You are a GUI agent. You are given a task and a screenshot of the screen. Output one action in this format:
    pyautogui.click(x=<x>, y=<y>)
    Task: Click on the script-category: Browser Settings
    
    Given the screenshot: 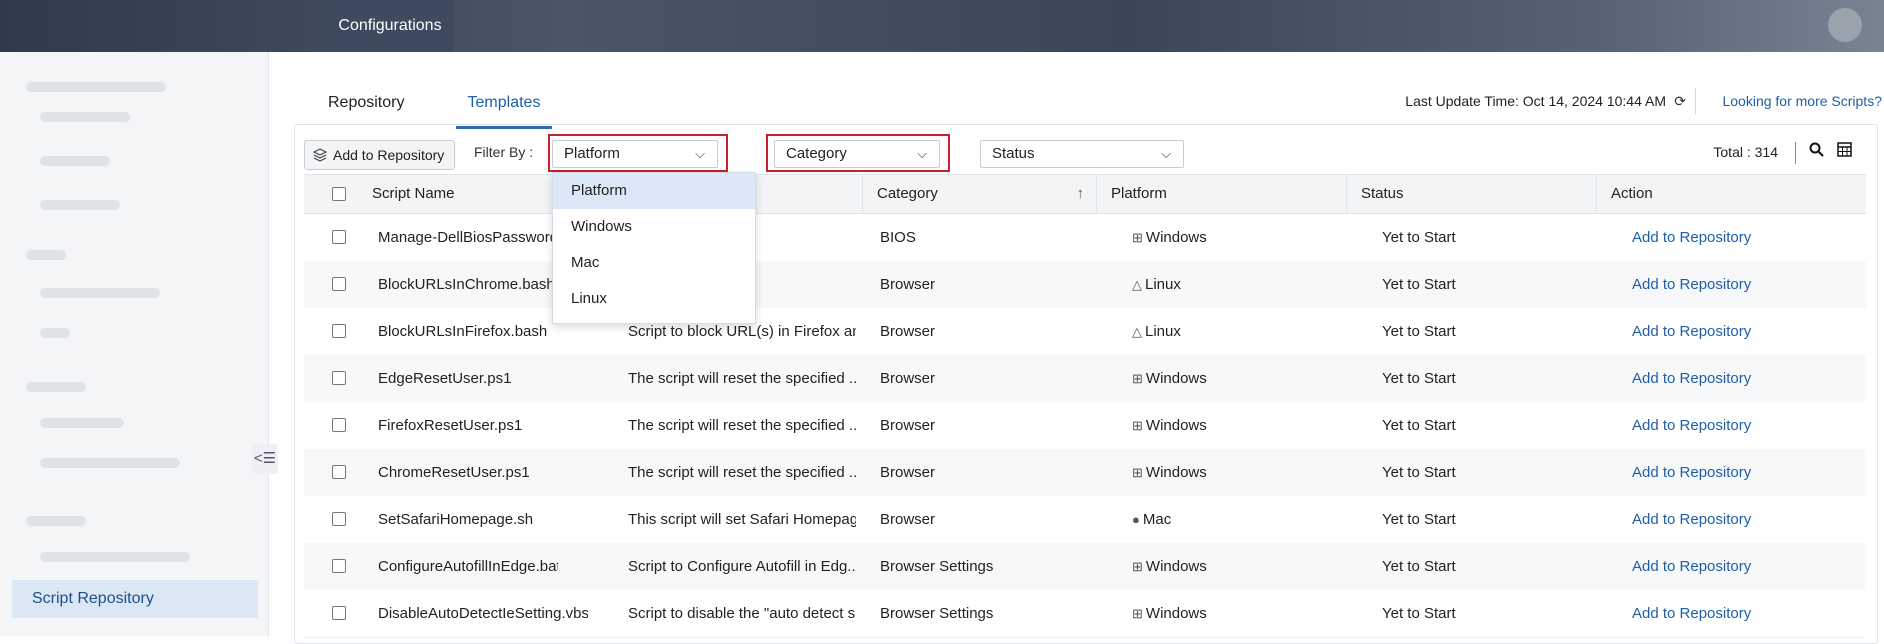 What is the action you would take?
    pyautogui.click(x=937, y=613)
    